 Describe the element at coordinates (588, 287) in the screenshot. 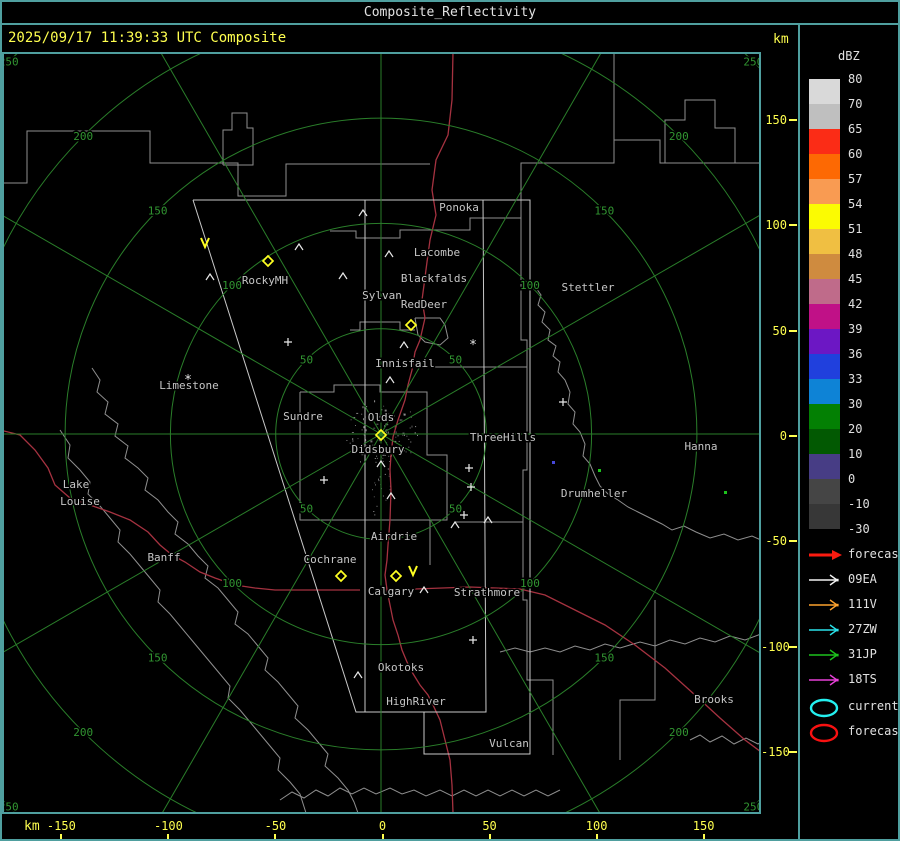

I see `city-label: Stettler` at that location.